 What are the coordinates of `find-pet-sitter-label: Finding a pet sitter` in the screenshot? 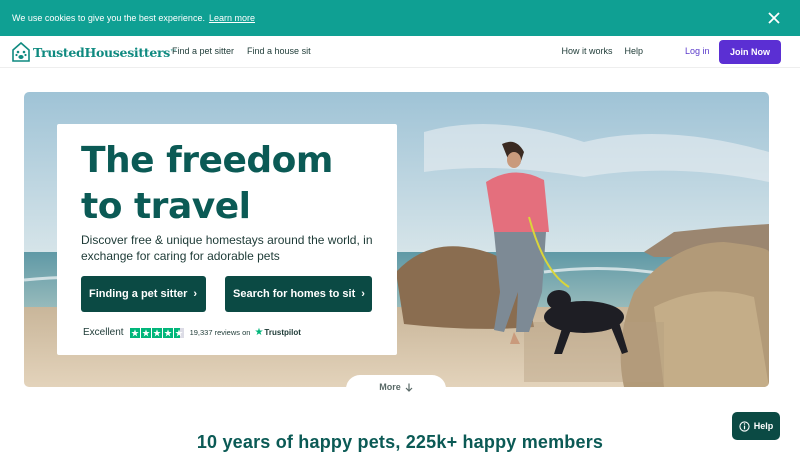 It's located at (138, 294).